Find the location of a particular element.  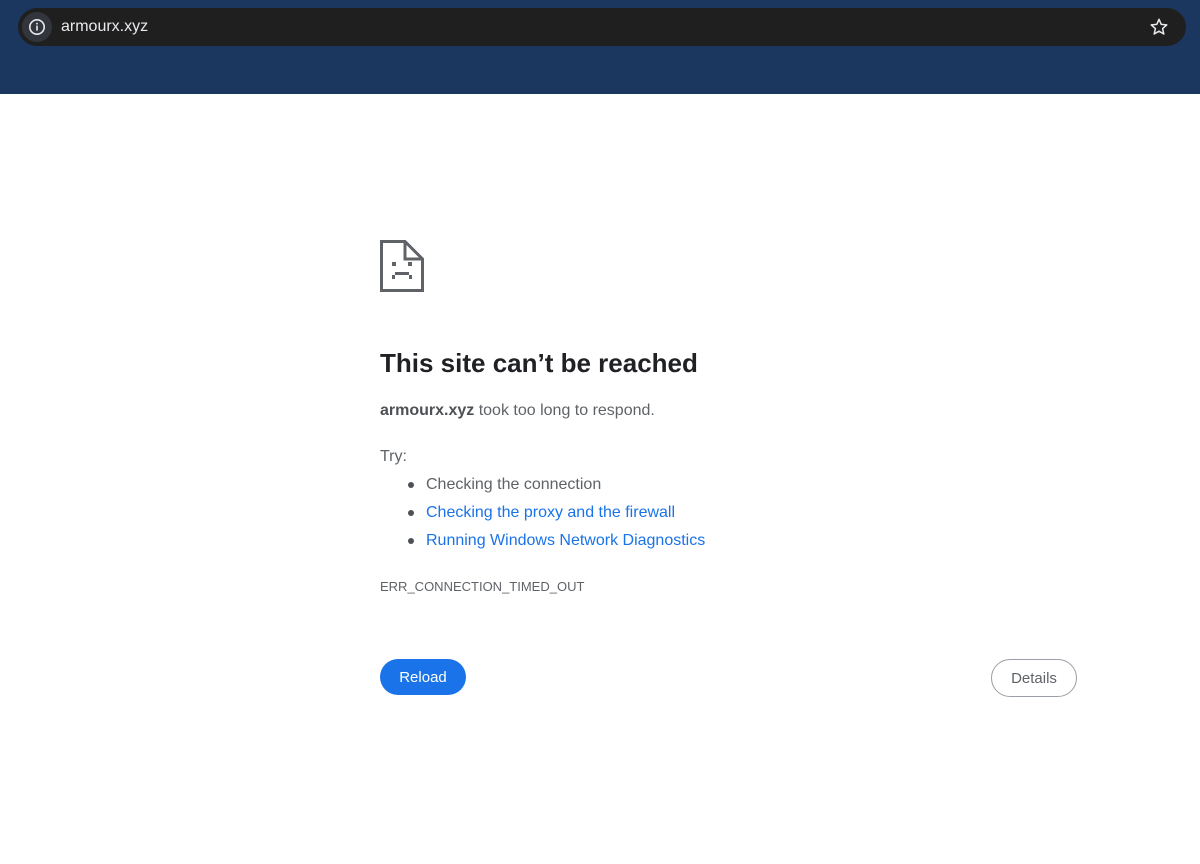

star-outline-icon is located at coordinates (1159, 26).